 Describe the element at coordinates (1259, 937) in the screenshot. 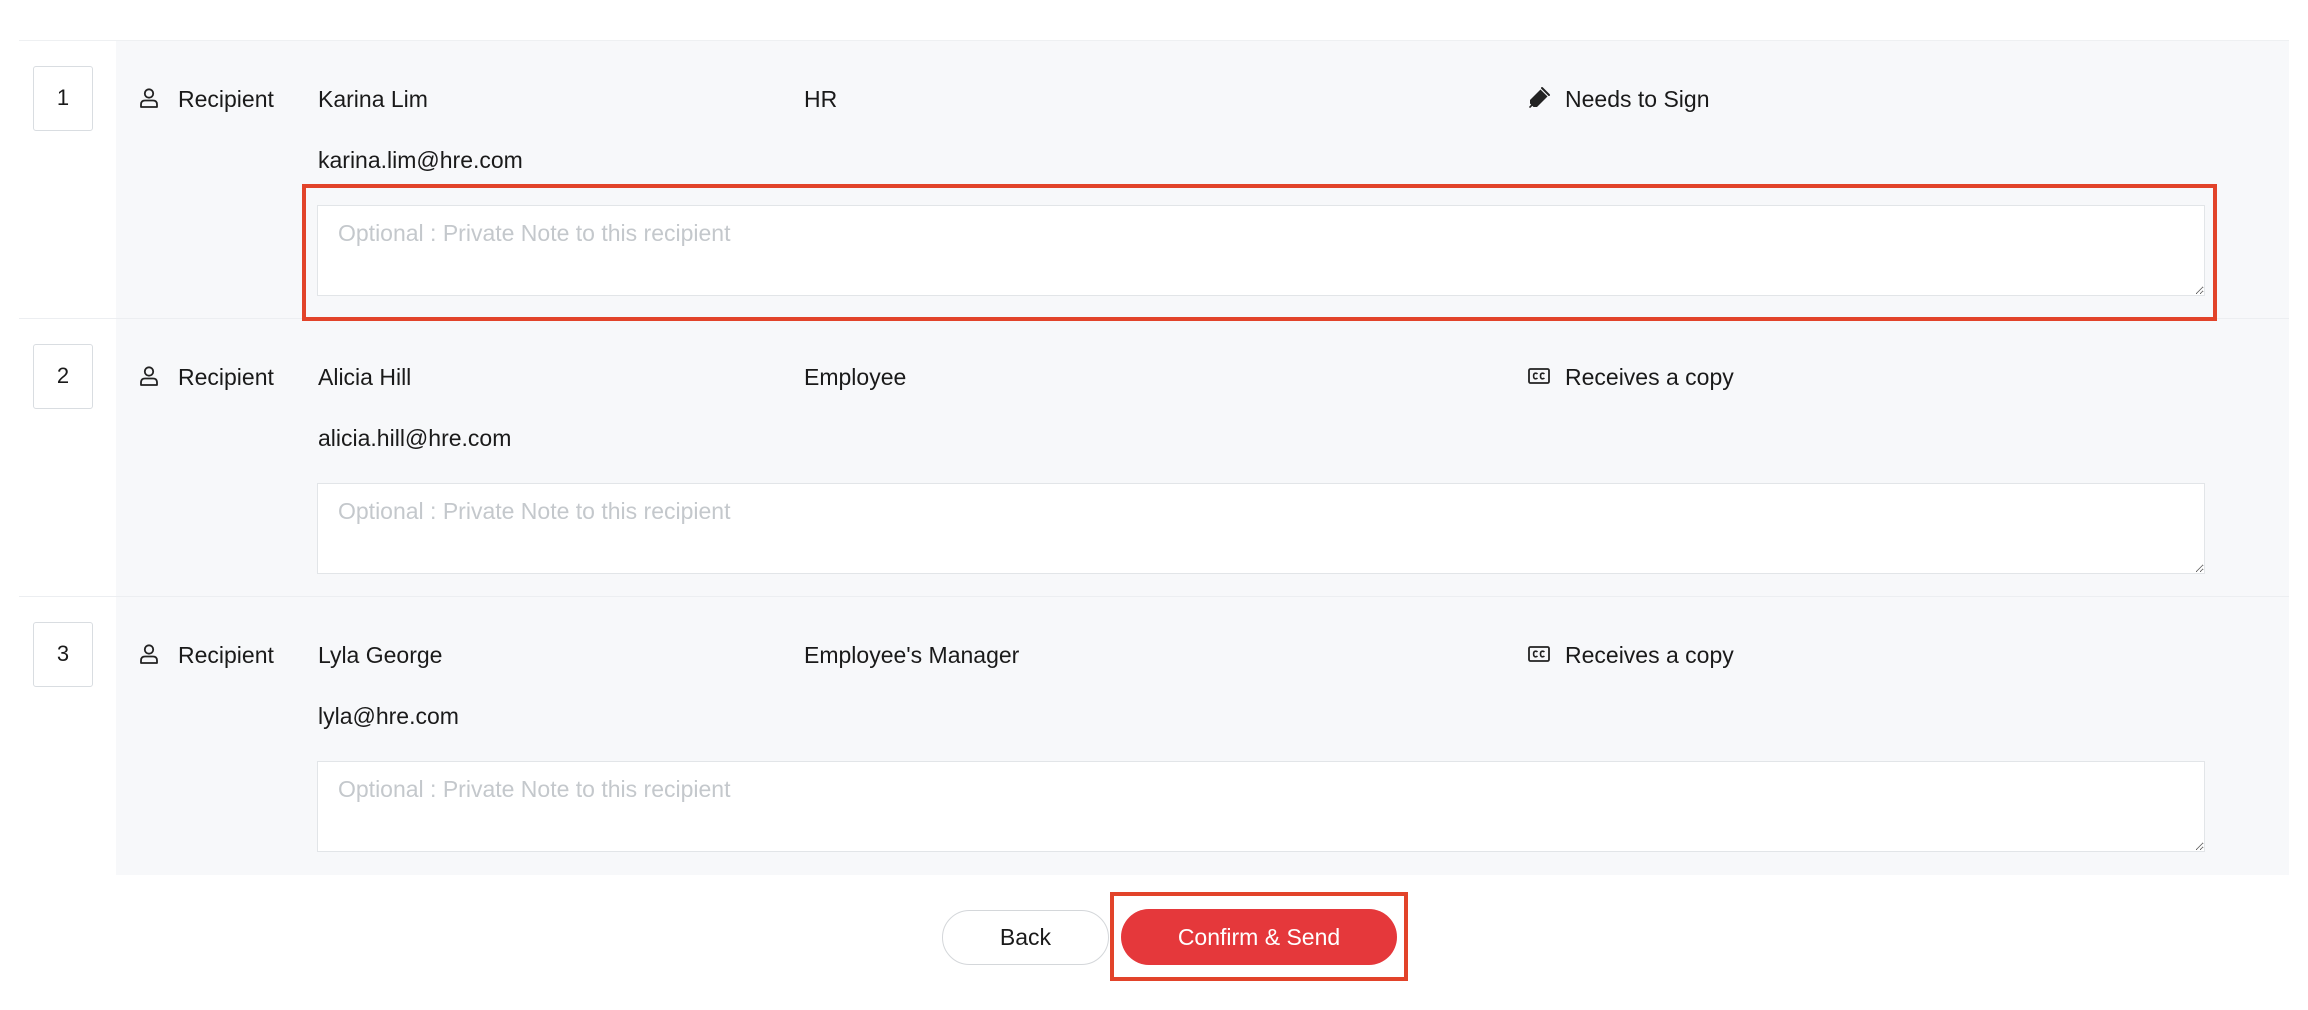

I see `confirm-send-button: Confirm & Send` at that location.